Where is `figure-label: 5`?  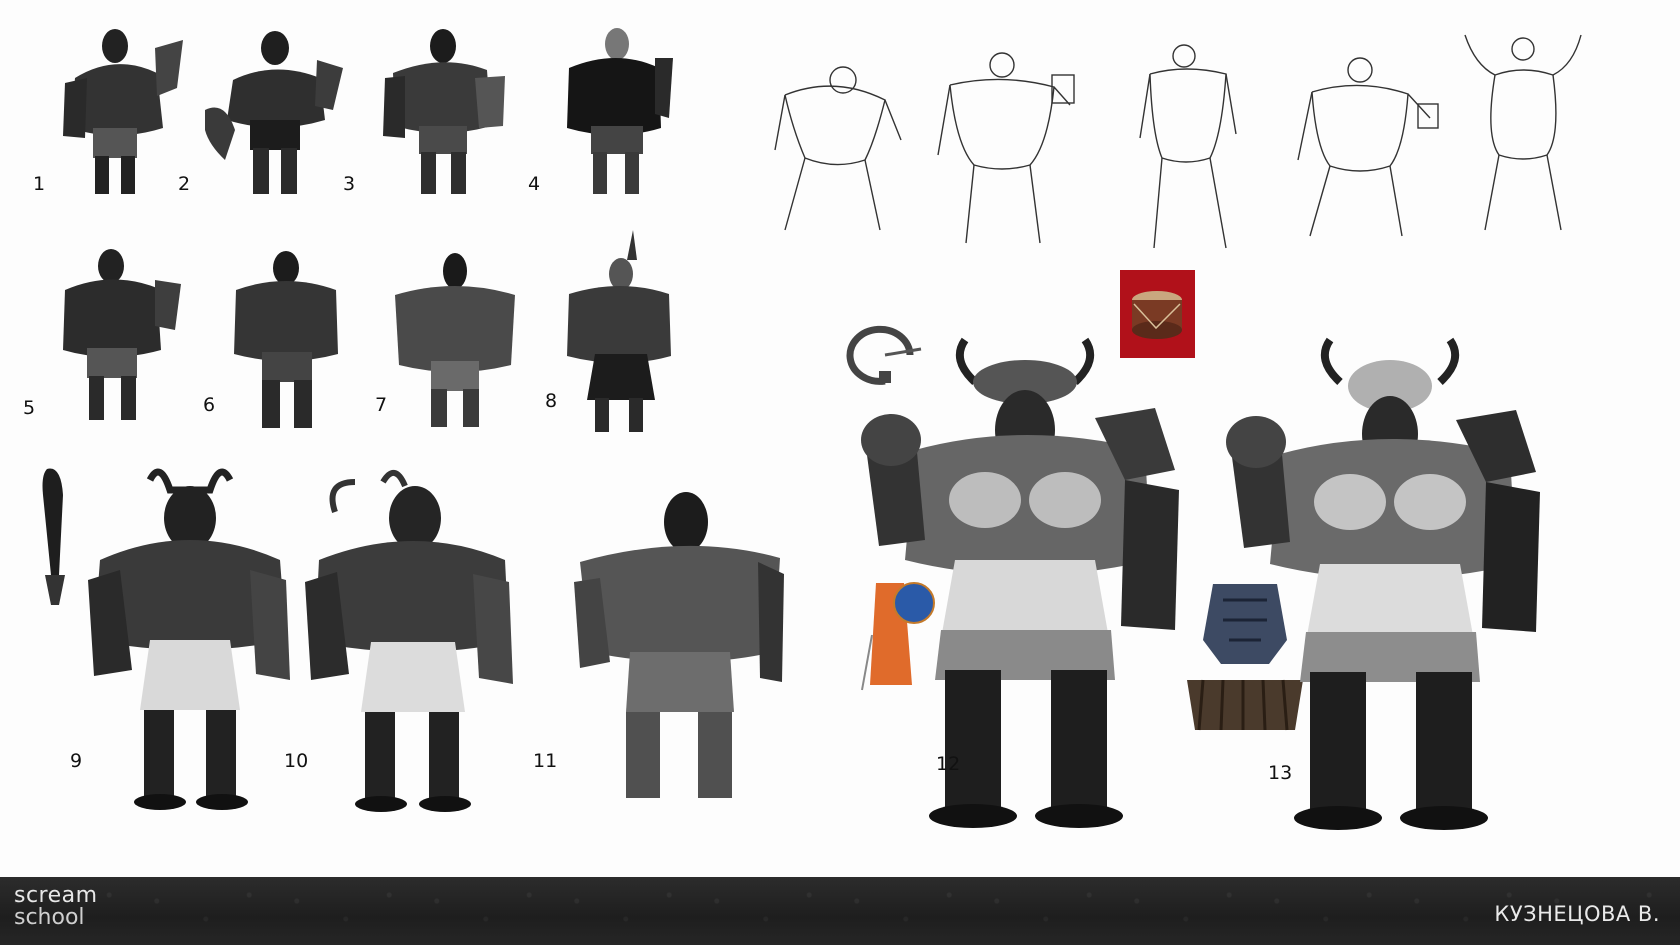 figure-label: 5 is located at coordinates (29, 408).